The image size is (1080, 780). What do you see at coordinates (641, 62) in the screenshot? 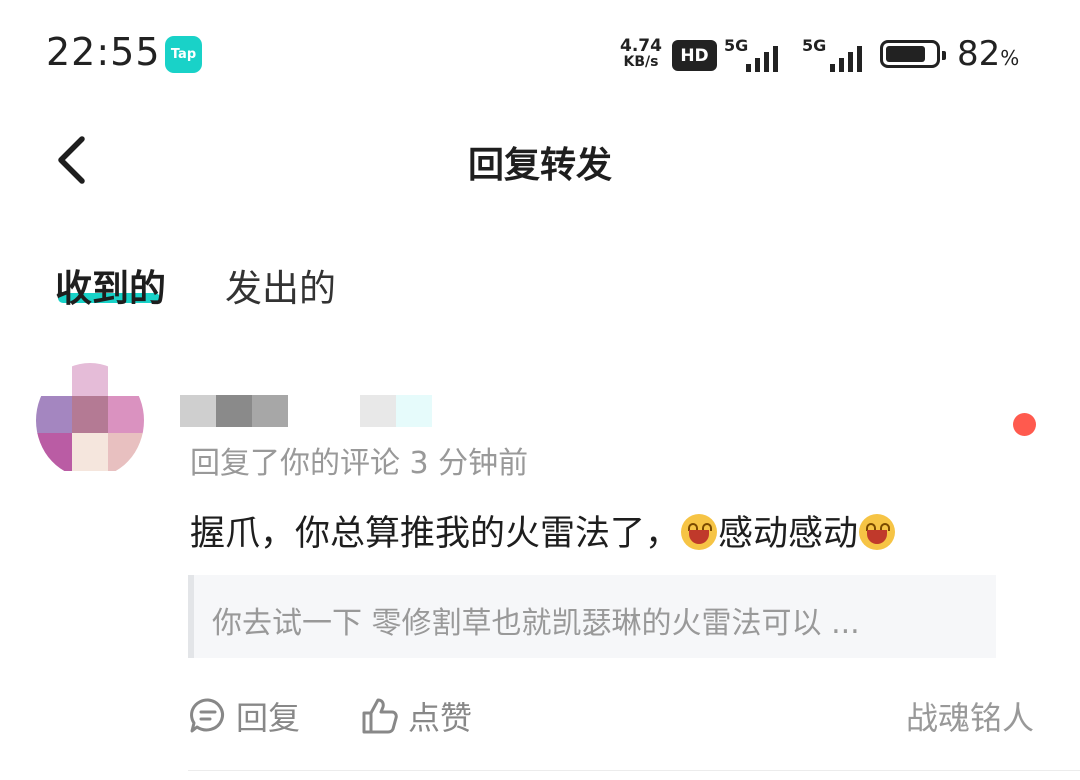
I see `network-speed-unit: KB/s` at bounding box center [641, 62].